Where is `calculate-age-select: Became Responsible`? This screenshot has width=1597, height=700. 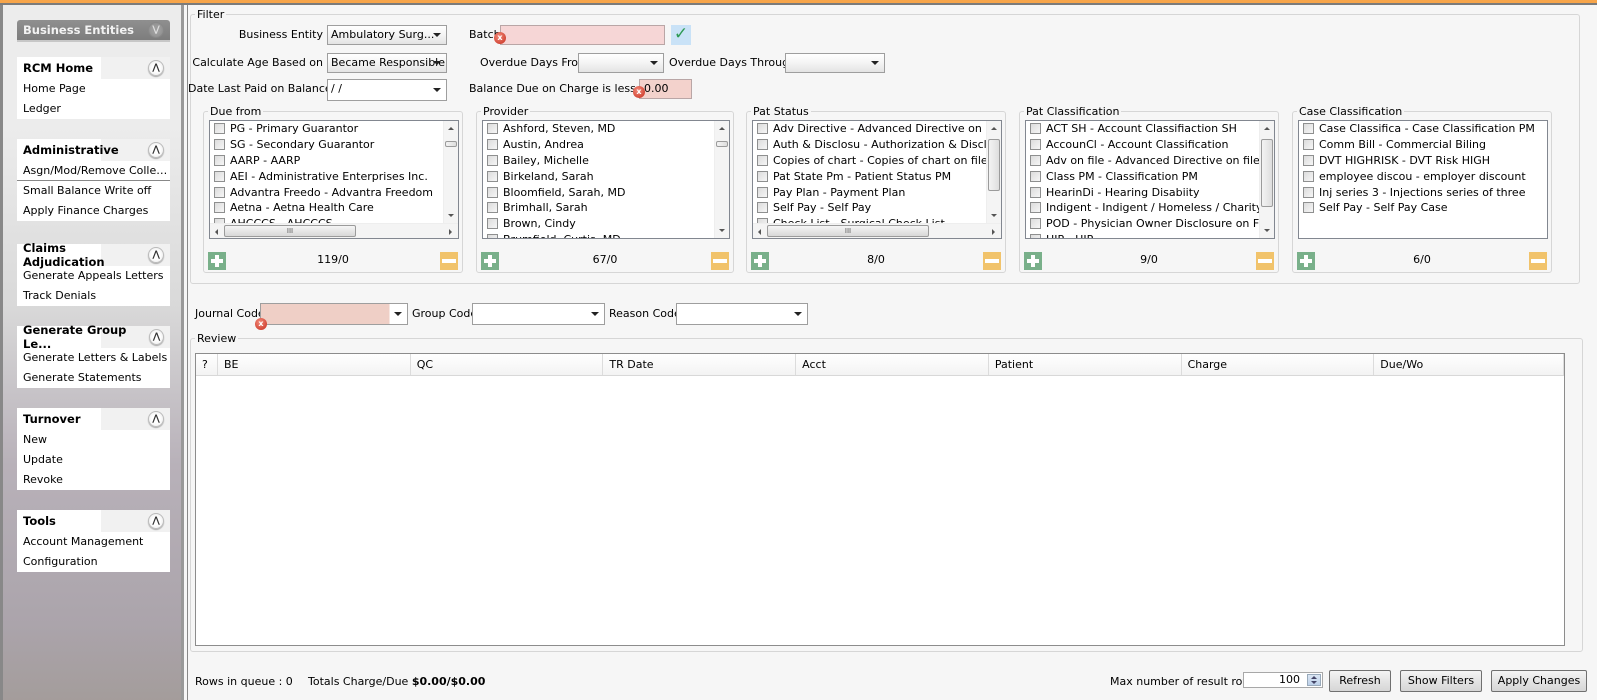 calculate-age-select: Became Responsible is located at coordinates (387, 63).